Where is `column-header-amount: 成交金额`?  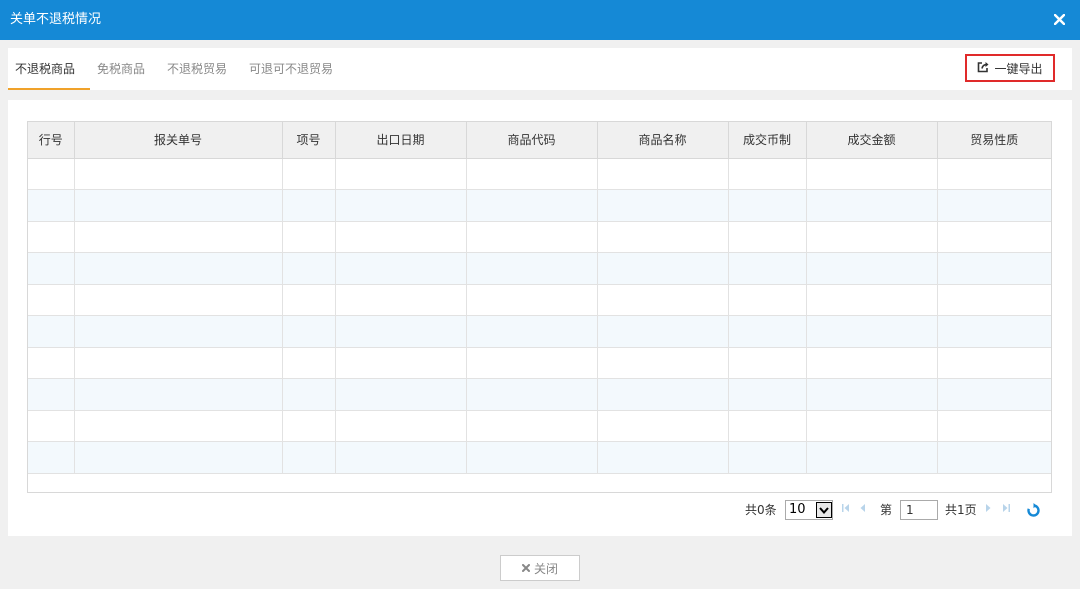
column-header-amount: 成交金额 is located at coordinates (872, 140).